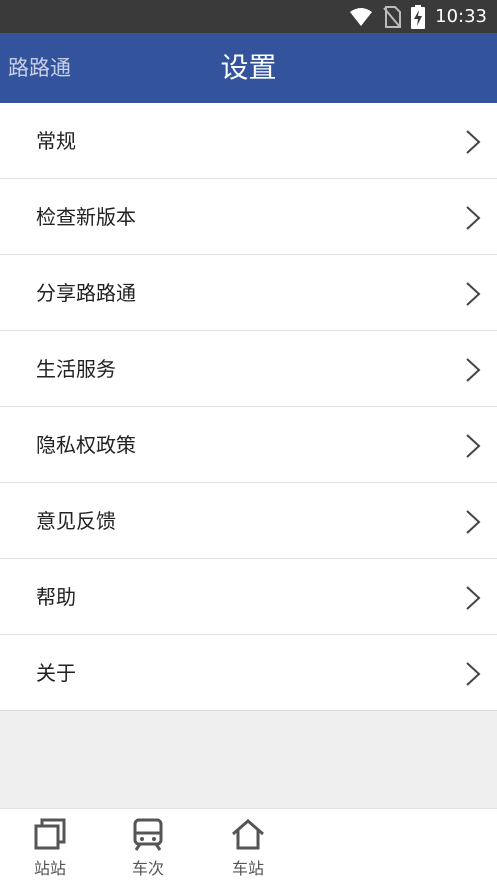 The image size is (497, 884). What do you see at coordinates (76, 369) in the screenshot?
I see `settings-item-label: 生活服务` at bounding box center [76, 369].